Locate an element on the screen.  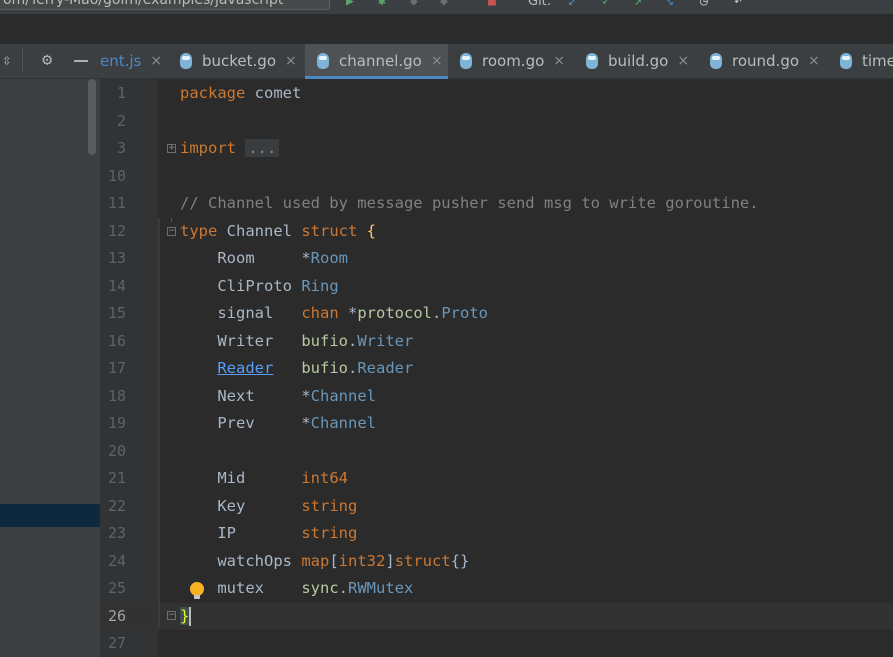
code-line: package comet is located at coordinates (240, 93).